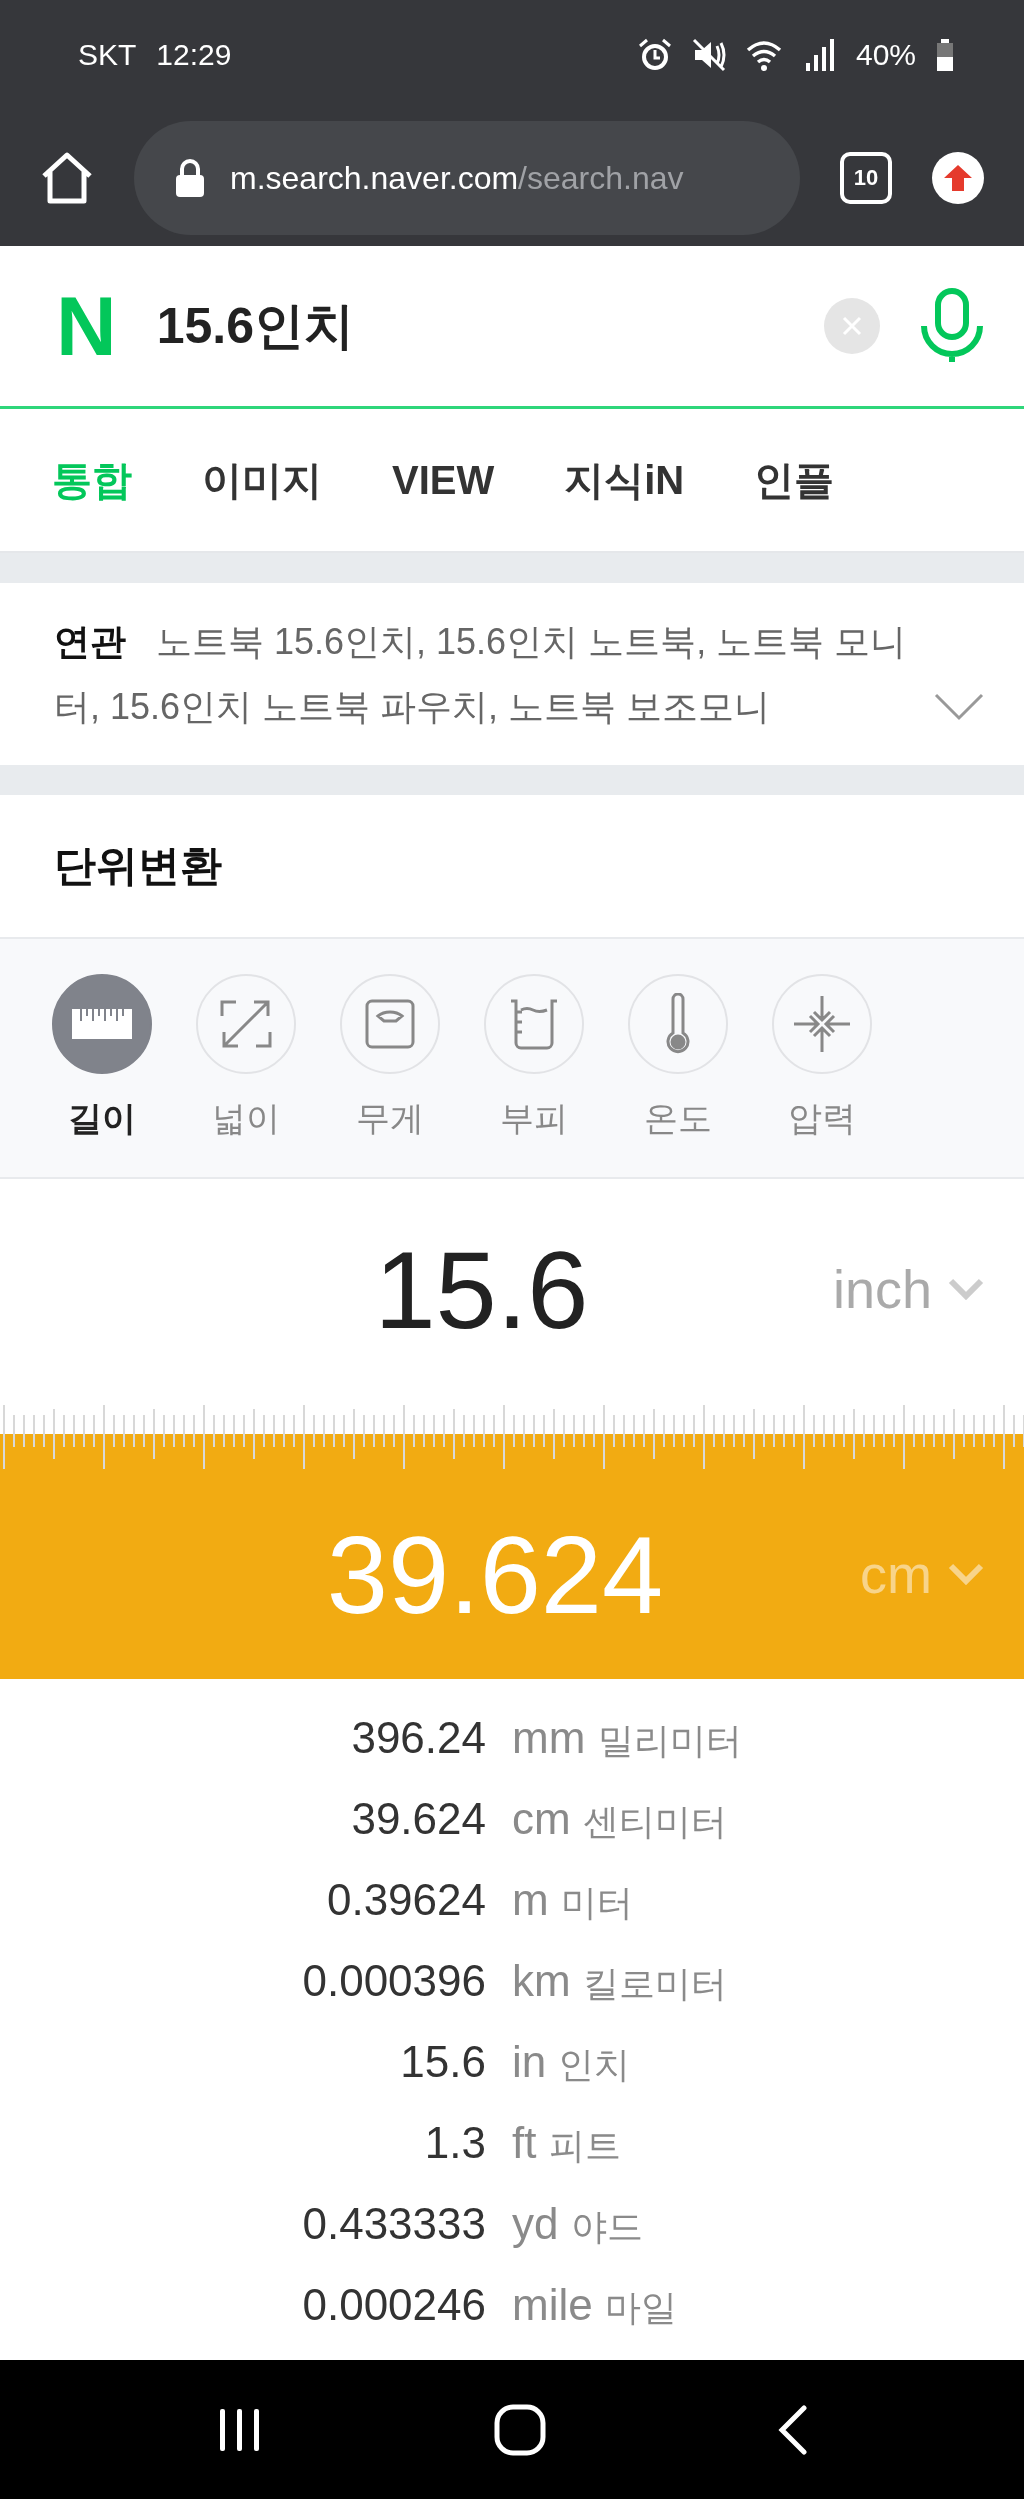  What do you see at coordinates (624, 480) in the screenshot?
I see `search-tab: 지식iN` at bounding box center [624, 480].